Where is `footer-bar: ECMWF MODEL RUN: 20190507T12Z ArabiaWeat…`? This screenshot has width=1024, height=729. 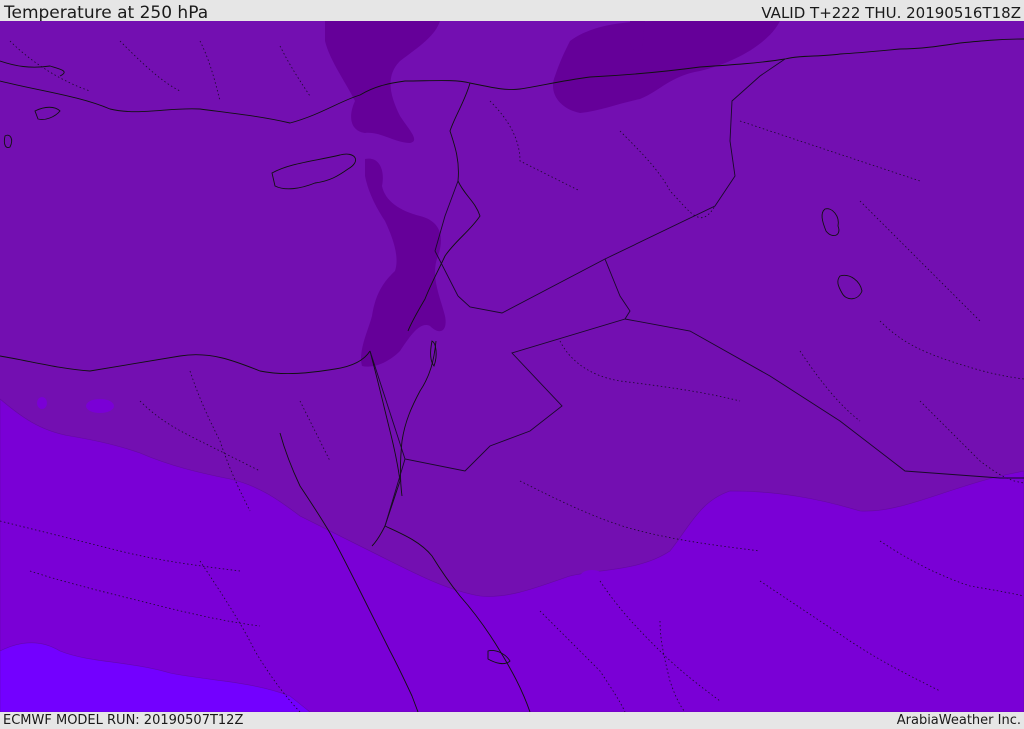
footer-bar: ECMWF MODEL RUN: 20190507T12Z ArabiaWeat… is located at coordinates (512, 720).